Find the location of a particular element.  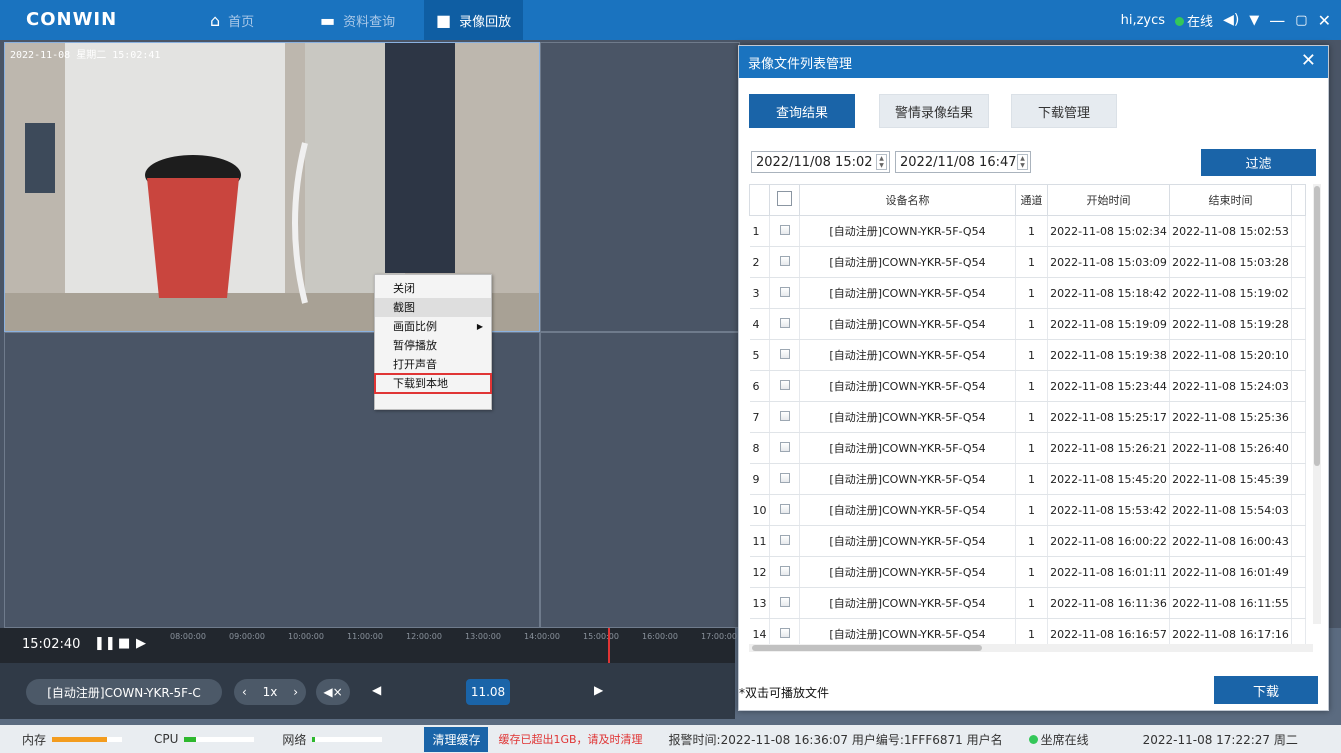

slower-icon: ‹ is located at coordinates (244, 692).